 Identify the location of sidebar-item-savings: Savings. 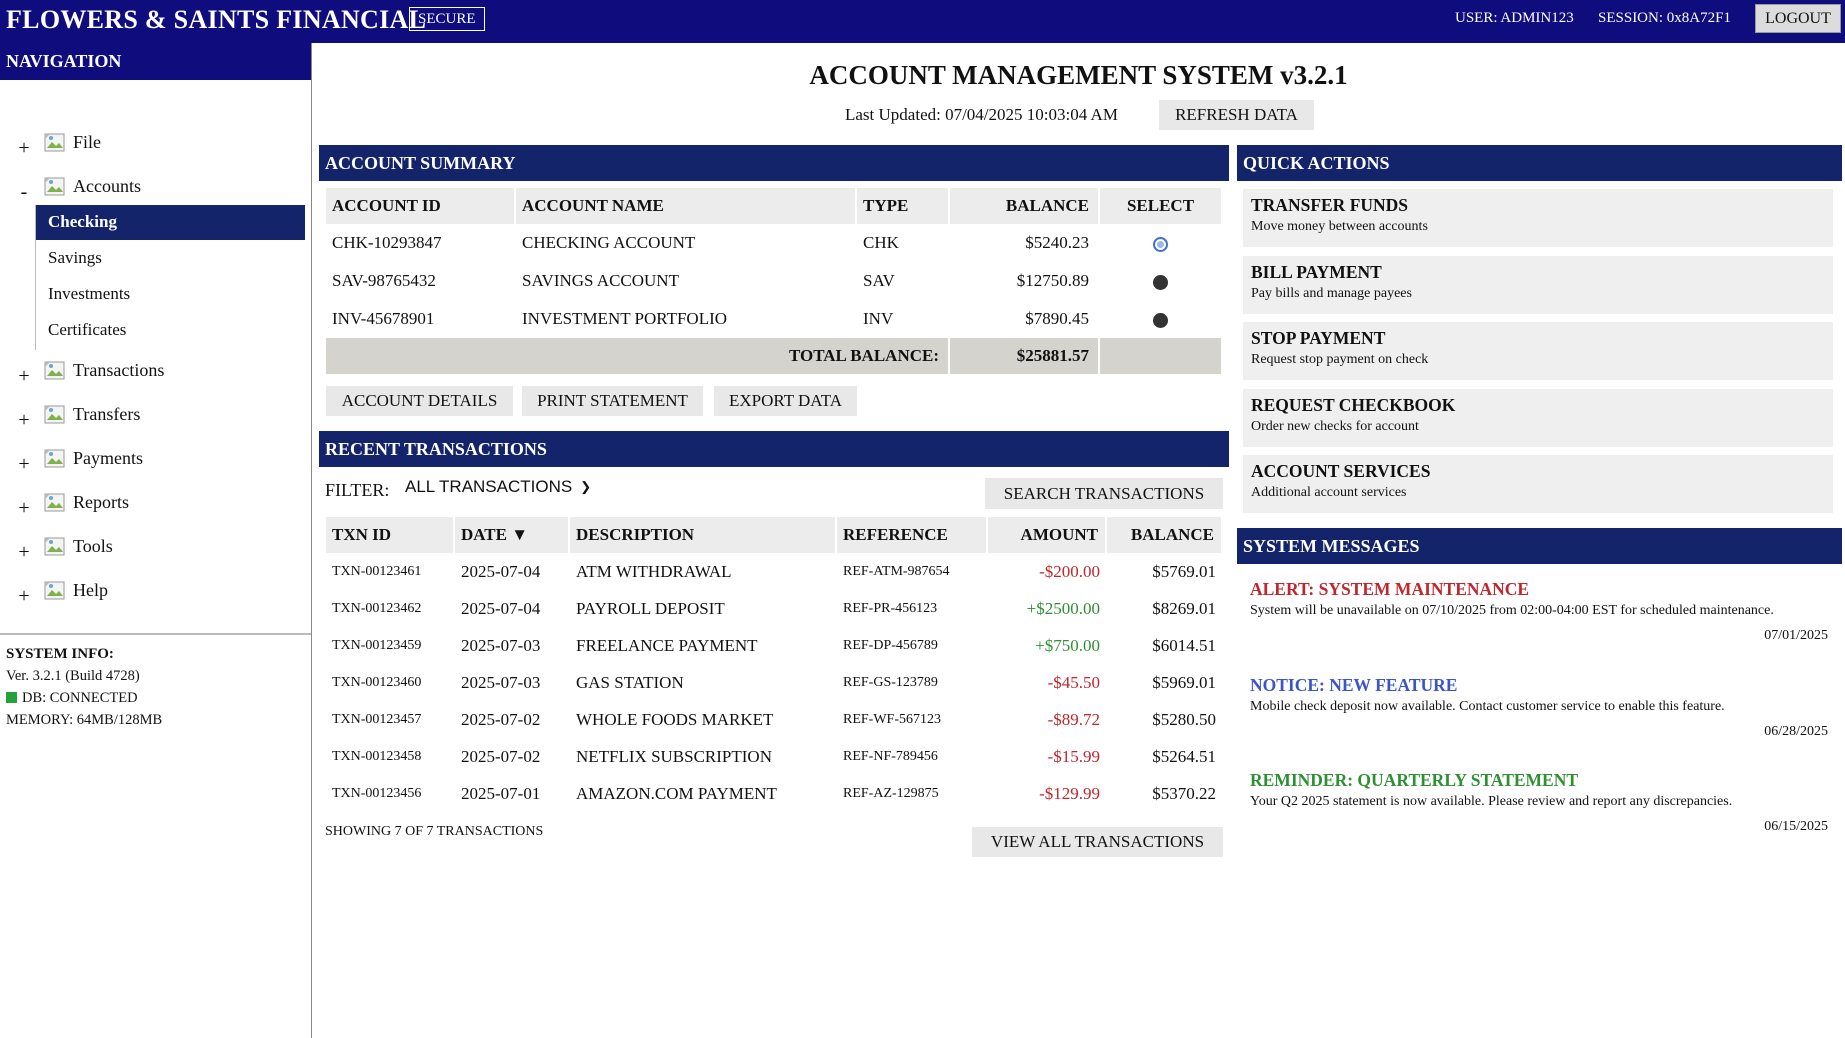
(170, 258).